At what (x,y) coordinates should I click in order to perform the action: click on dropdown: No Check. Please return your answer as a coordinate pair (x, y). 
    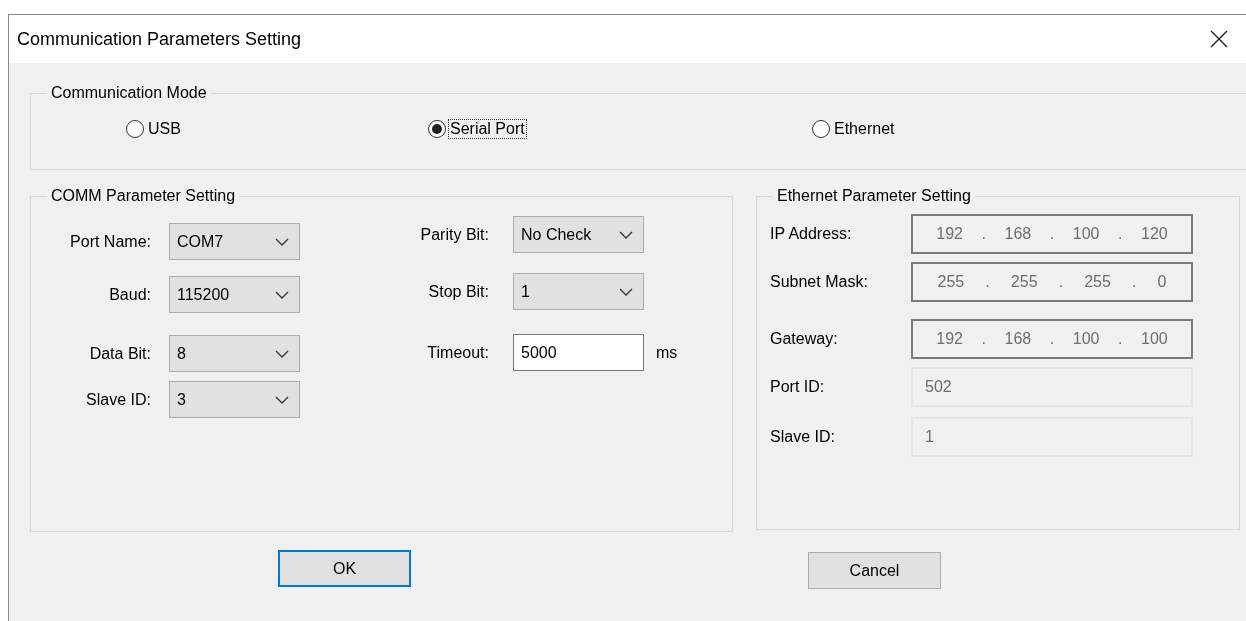
    Looking at the image, I should click on (578, 234).